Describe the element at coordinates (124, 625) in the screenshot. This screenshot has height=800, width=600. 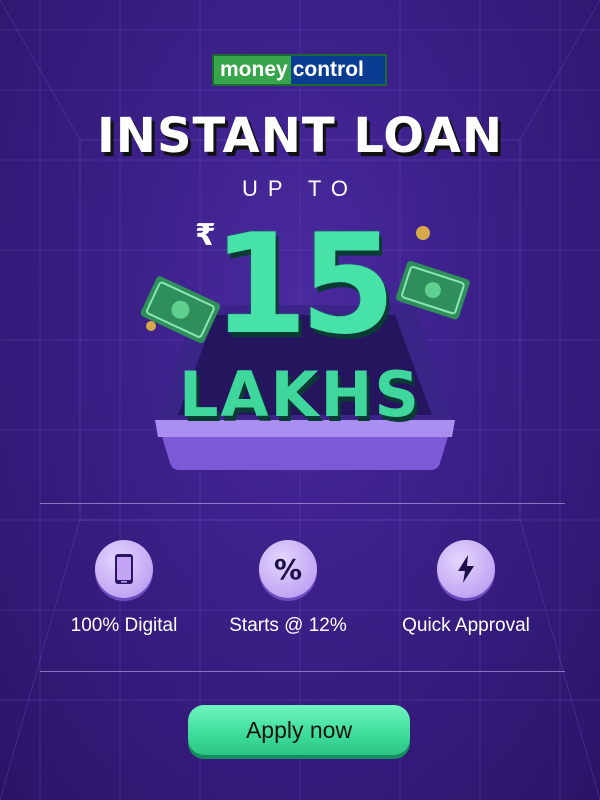
I see `feature-label: 100% Digital` at that location.